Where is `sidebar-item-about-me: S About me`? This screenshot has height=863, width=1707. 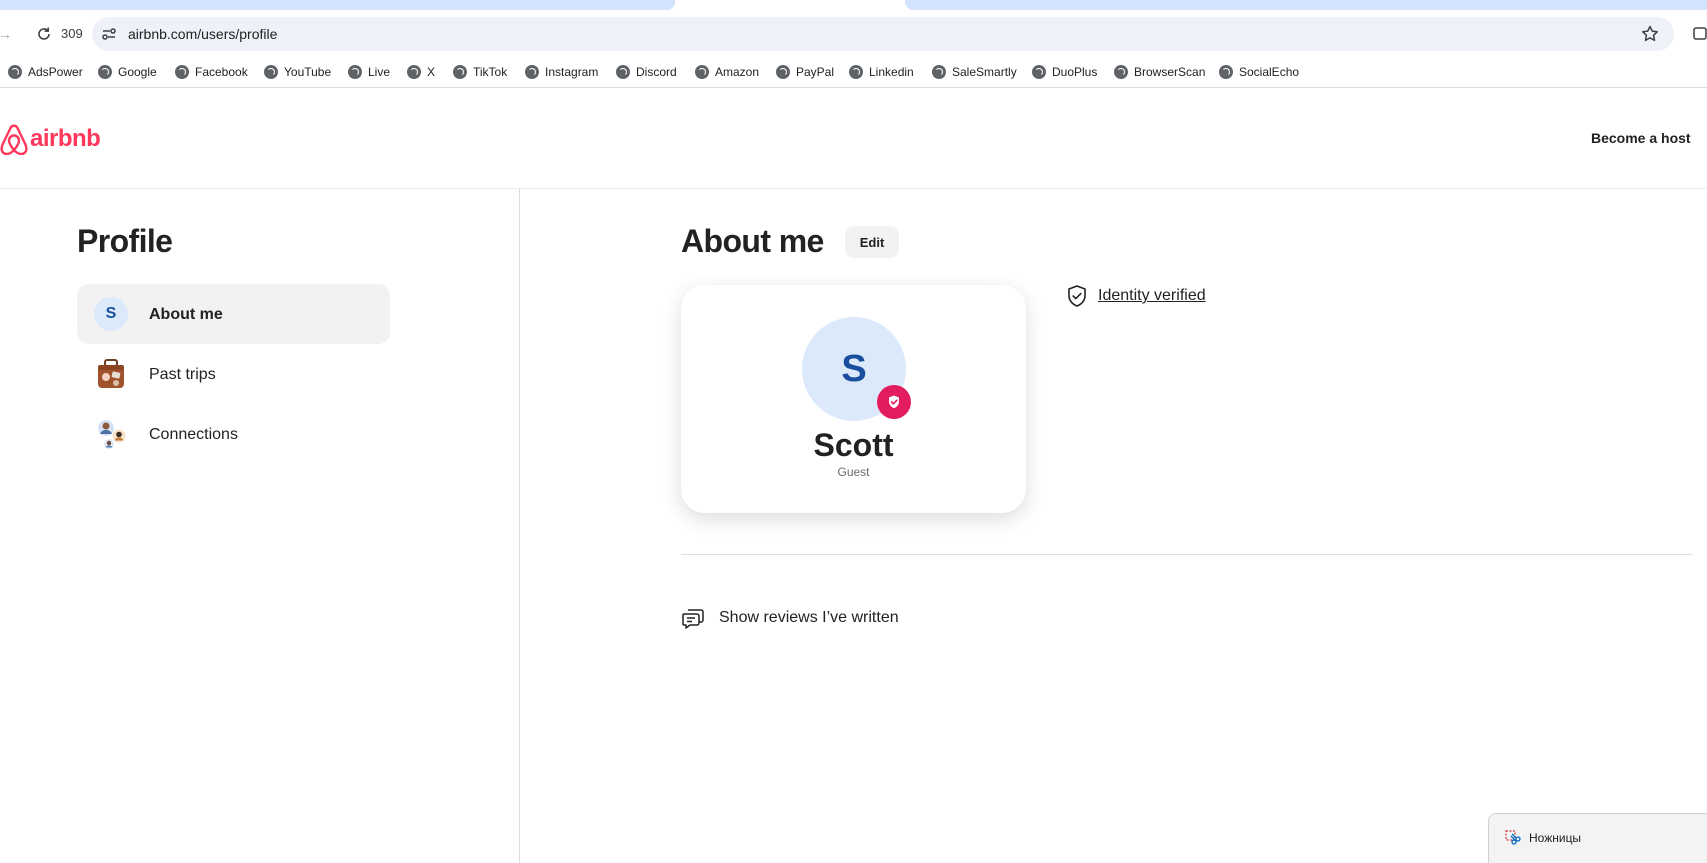
sidebar-item-about-me: S About me is located at coordinates (233, 314).